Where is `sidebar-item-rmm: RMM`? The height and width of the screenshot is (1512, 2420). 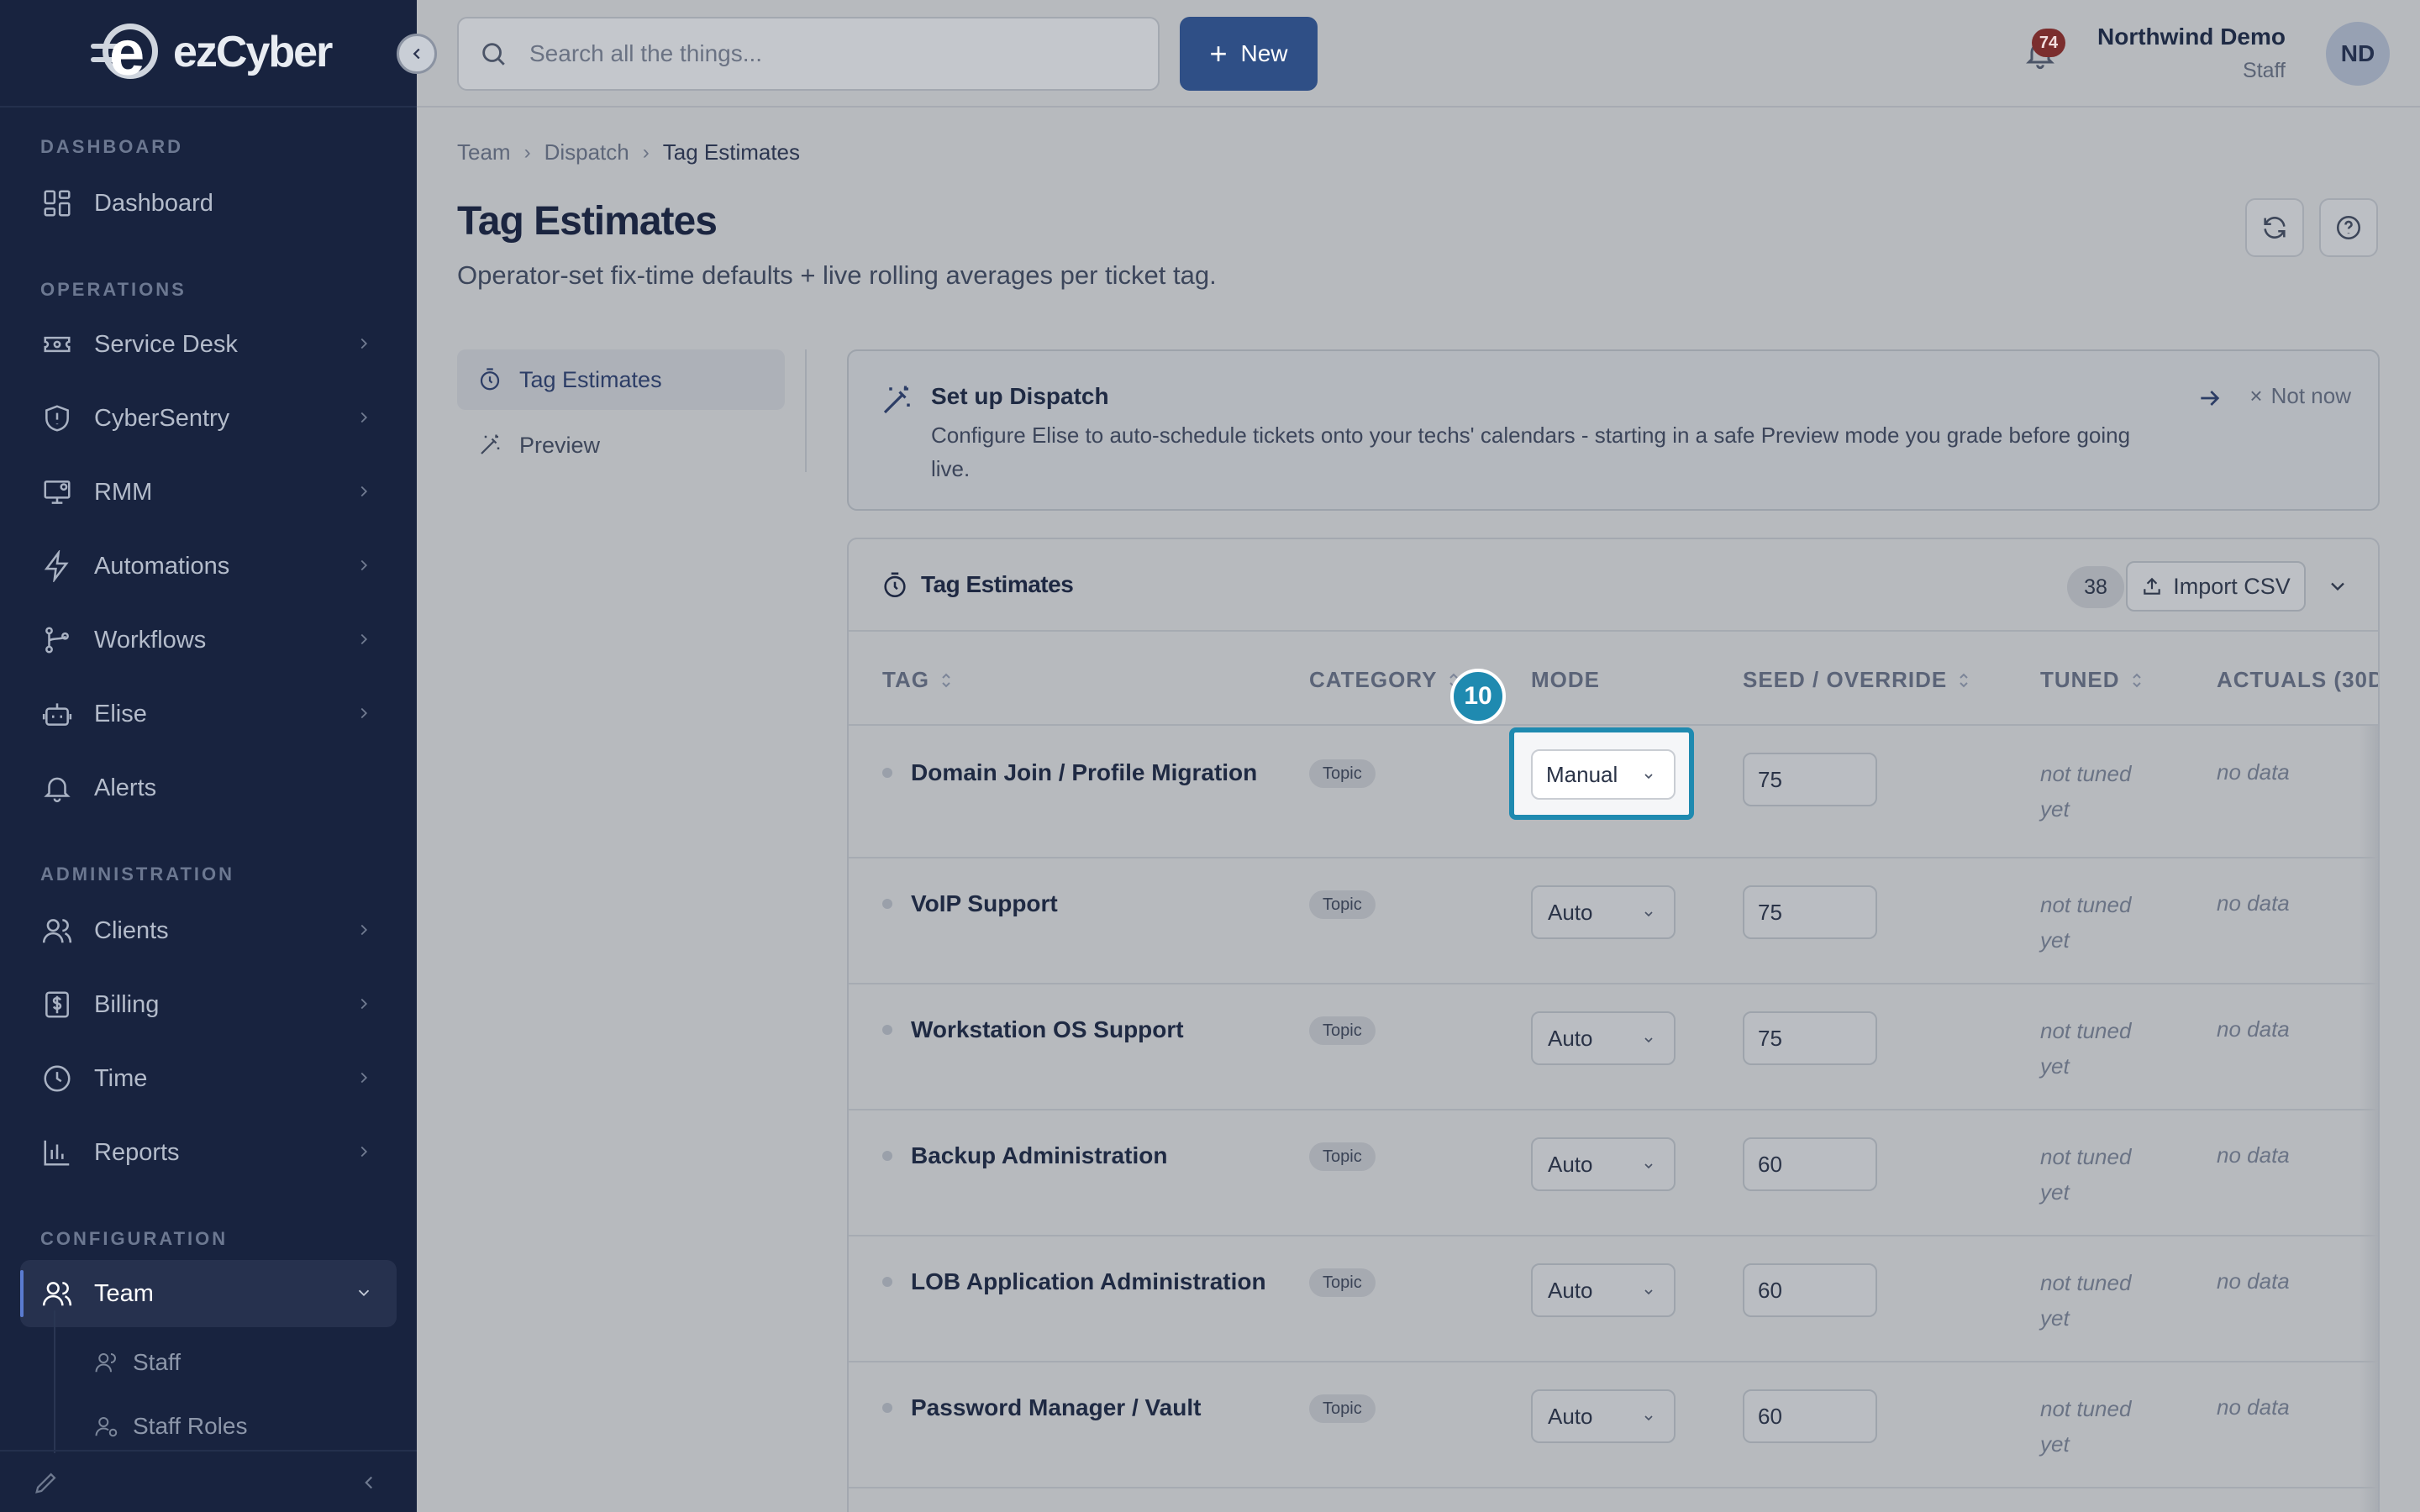 sidebar-item-rmm: RMM is located at coordinates (208, 492).